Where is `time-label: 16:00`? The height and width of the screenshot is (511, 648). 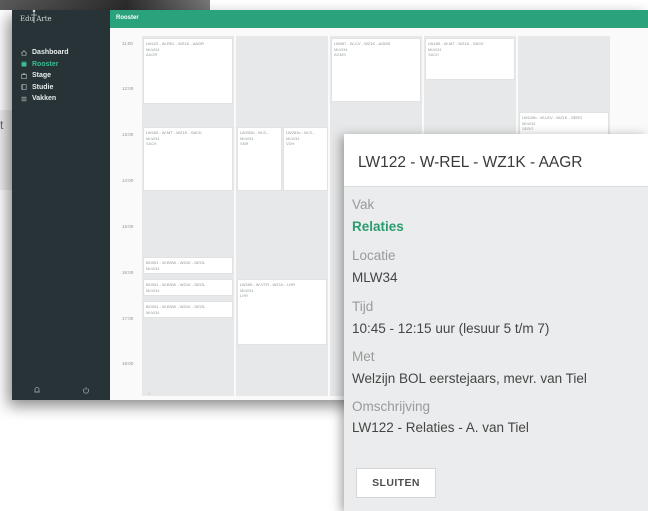
time-label: 16:00 is located at coordinates (128, 272).